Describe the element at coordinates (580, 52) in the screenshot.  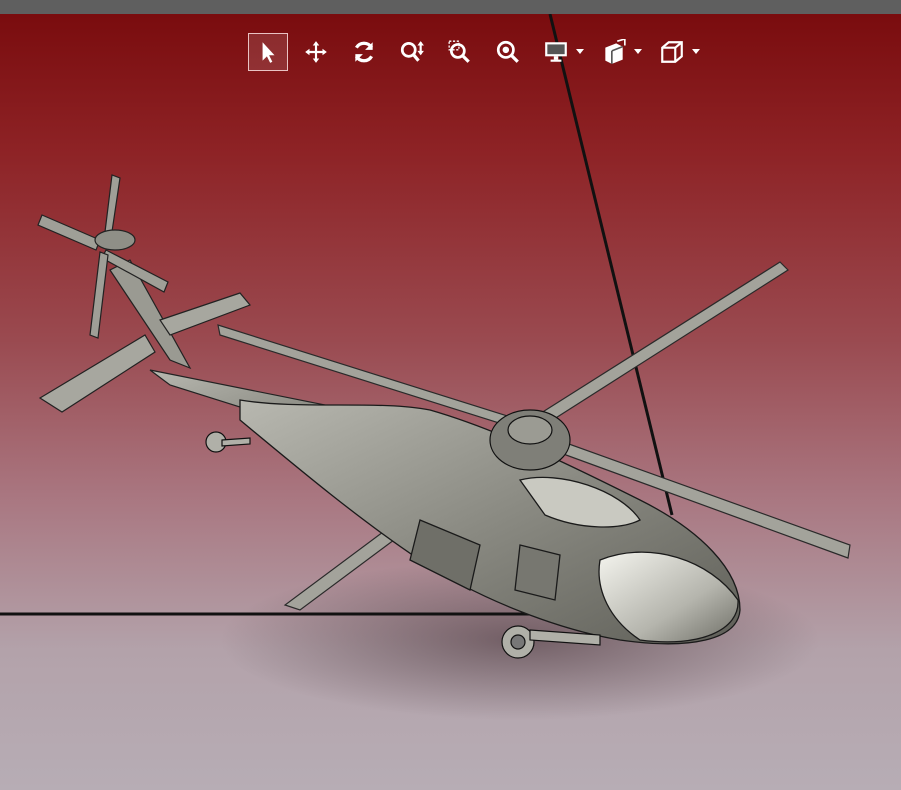
I see `display-mode-dropdown-icon` at that location.